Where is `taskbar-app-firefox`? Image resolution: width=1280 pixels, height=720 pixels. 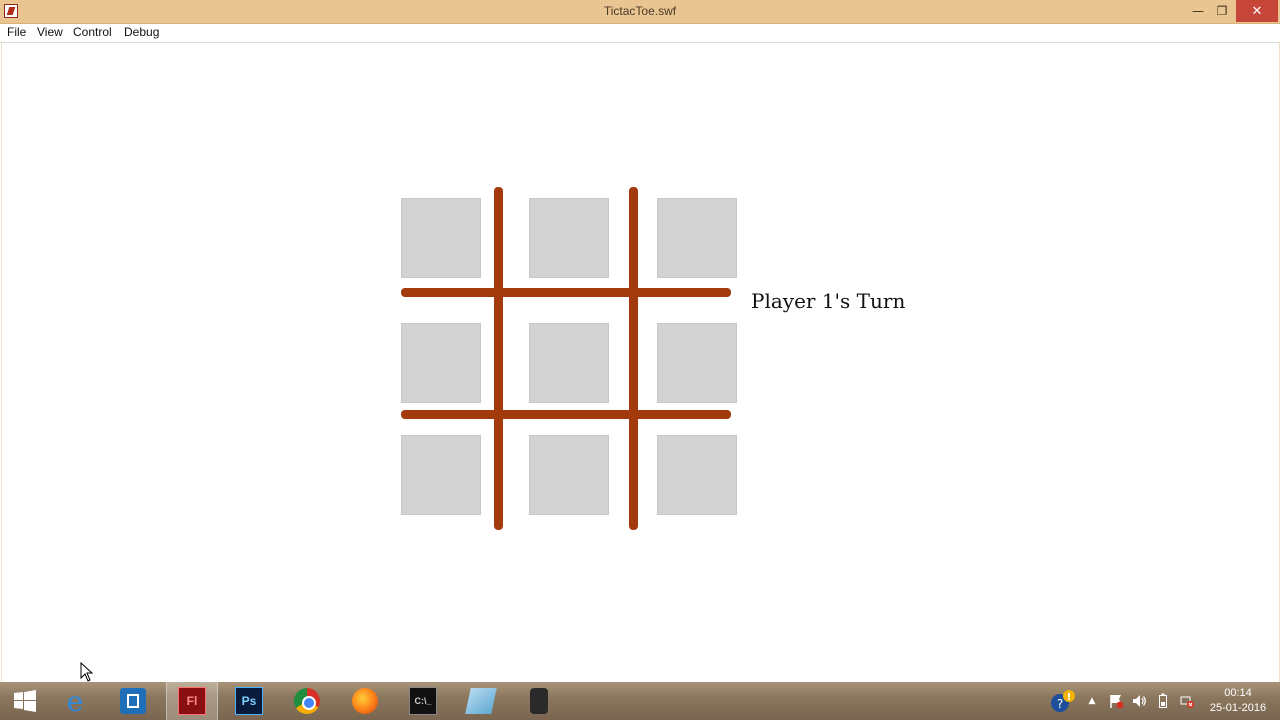
taskbar-app-firefox is located at coordinates (365, 701).